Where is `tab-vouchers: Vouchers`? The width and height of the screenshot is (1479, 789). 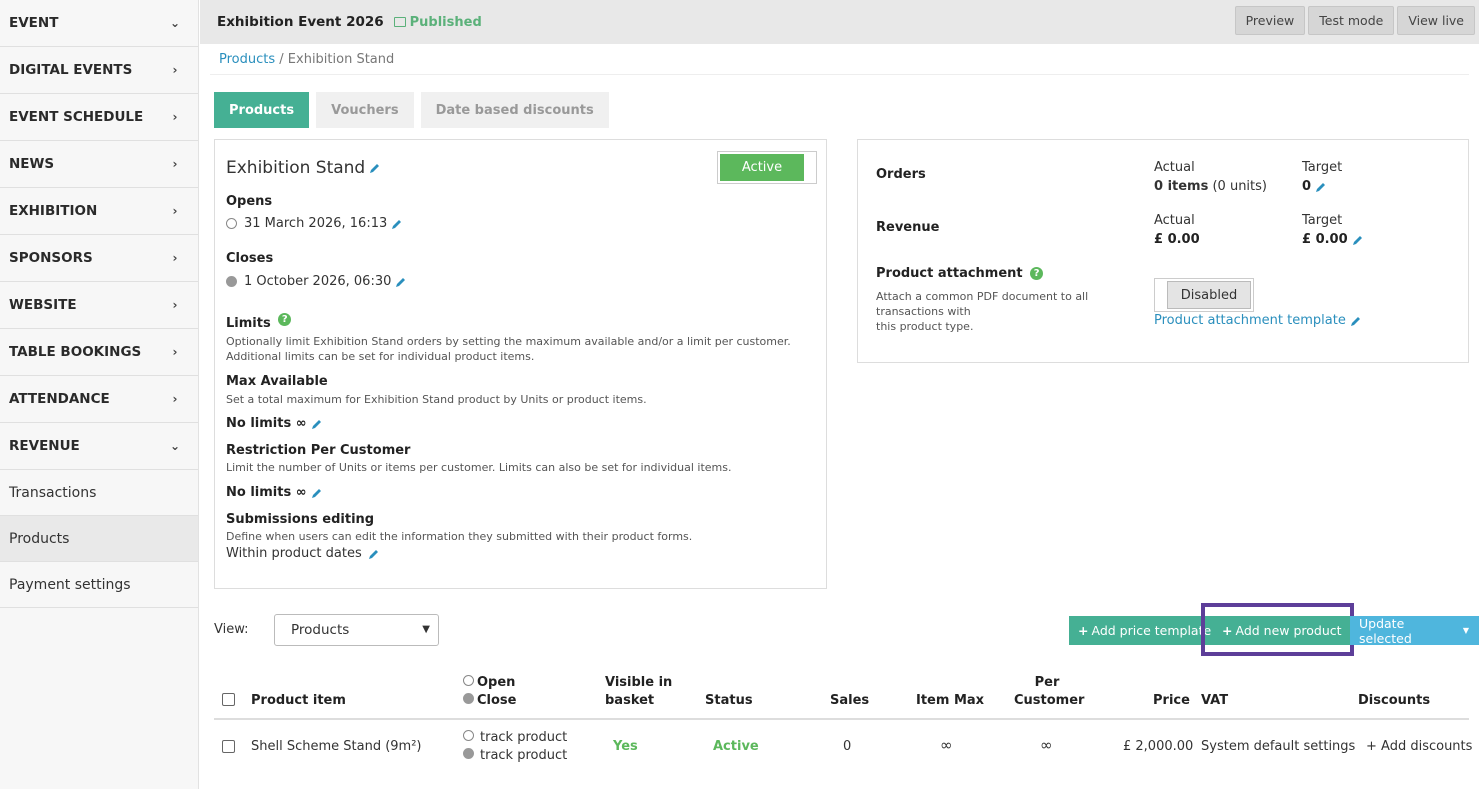 tab-vouchers: Vouchers is located at coordinates (365, 110).